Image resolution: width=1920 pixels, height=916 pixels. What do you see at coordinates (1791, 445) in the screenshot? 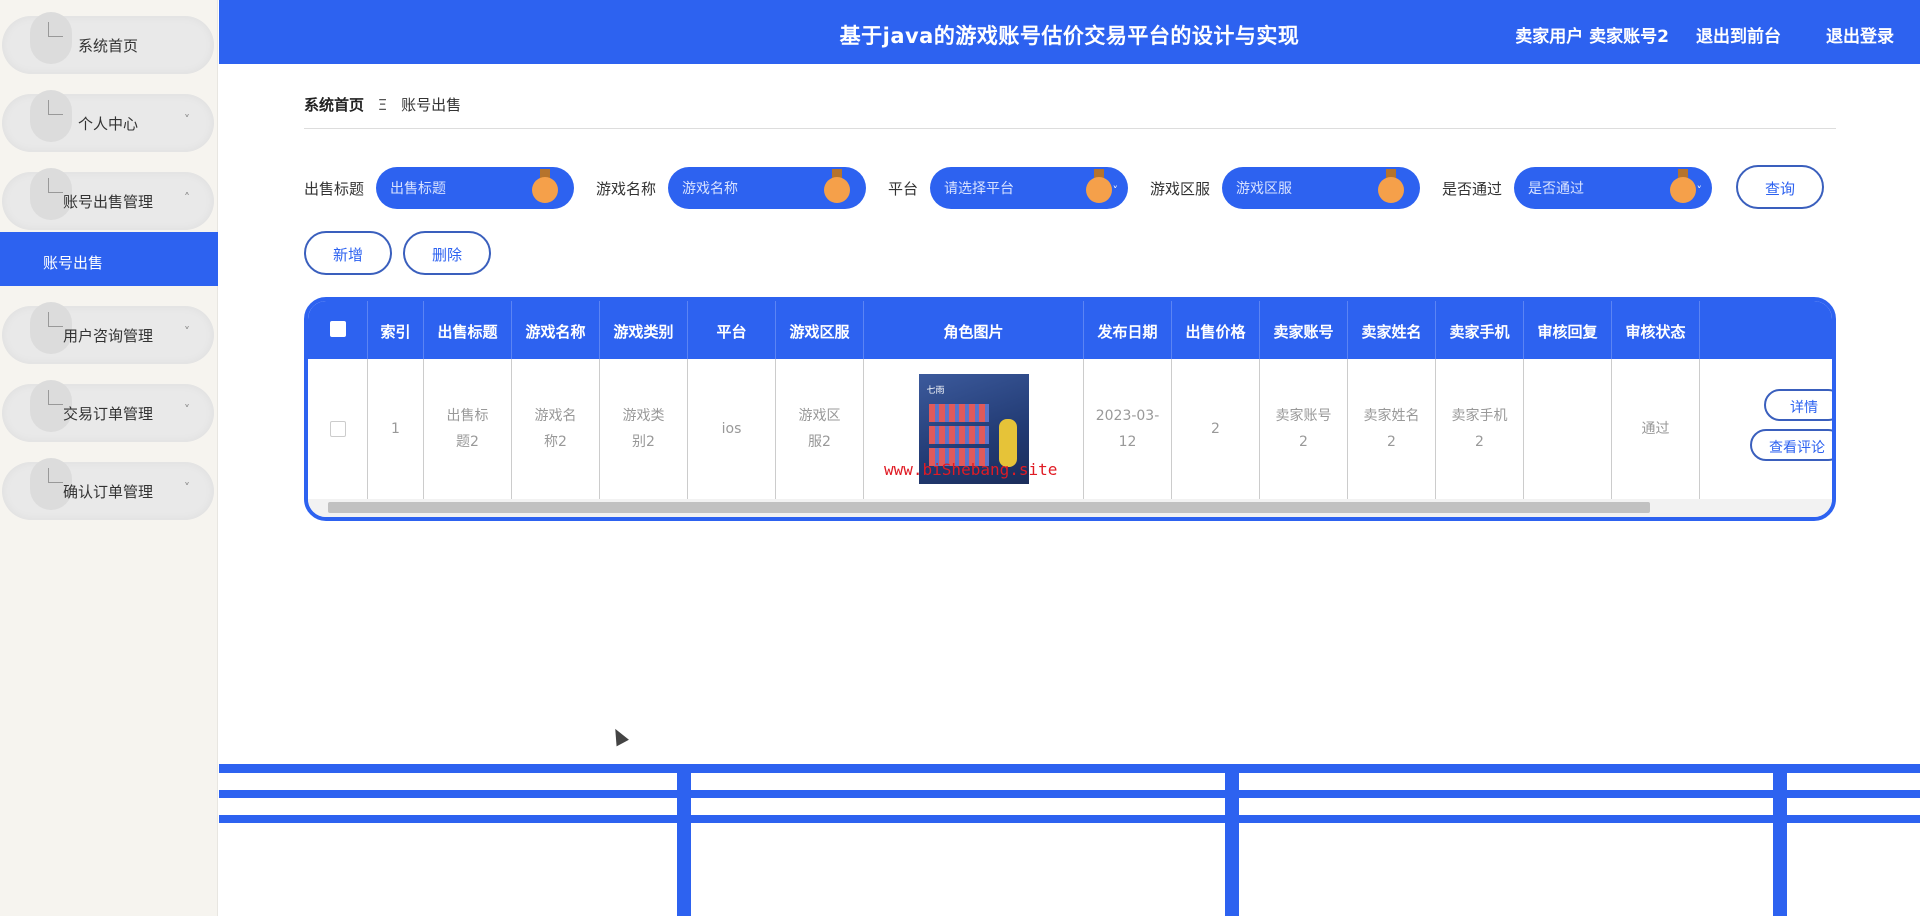
I see `view-comments-button: 查看评论` at bounding box center [1791, 445].